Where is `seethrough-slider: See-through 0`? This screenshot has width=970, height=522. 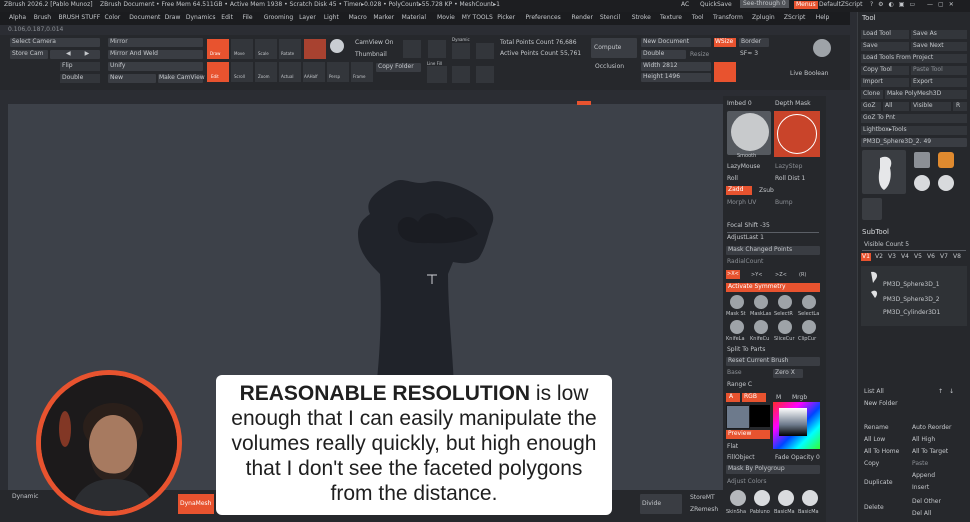
seethrough-slider: See-through 0 is located at coordinates (764, 4).